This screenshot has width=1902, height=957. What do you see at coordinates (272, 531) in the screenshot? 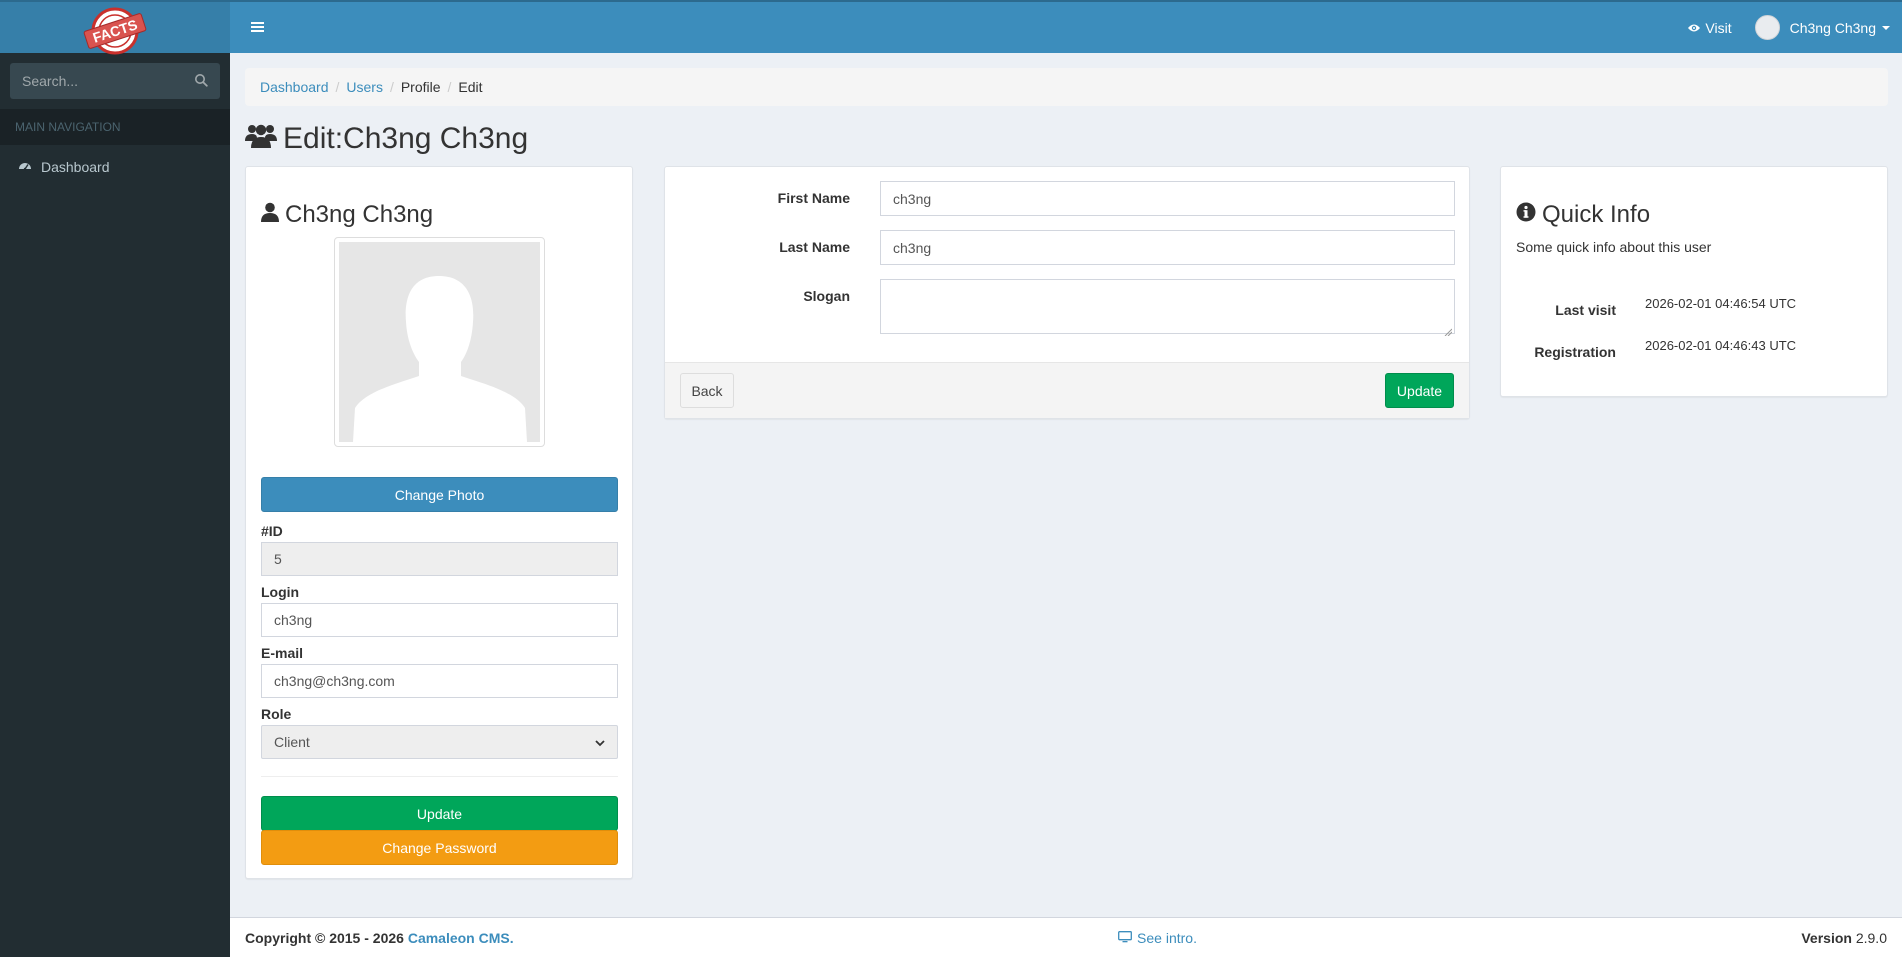
I see `id-label: #ID` at bounding box center [272, 531].